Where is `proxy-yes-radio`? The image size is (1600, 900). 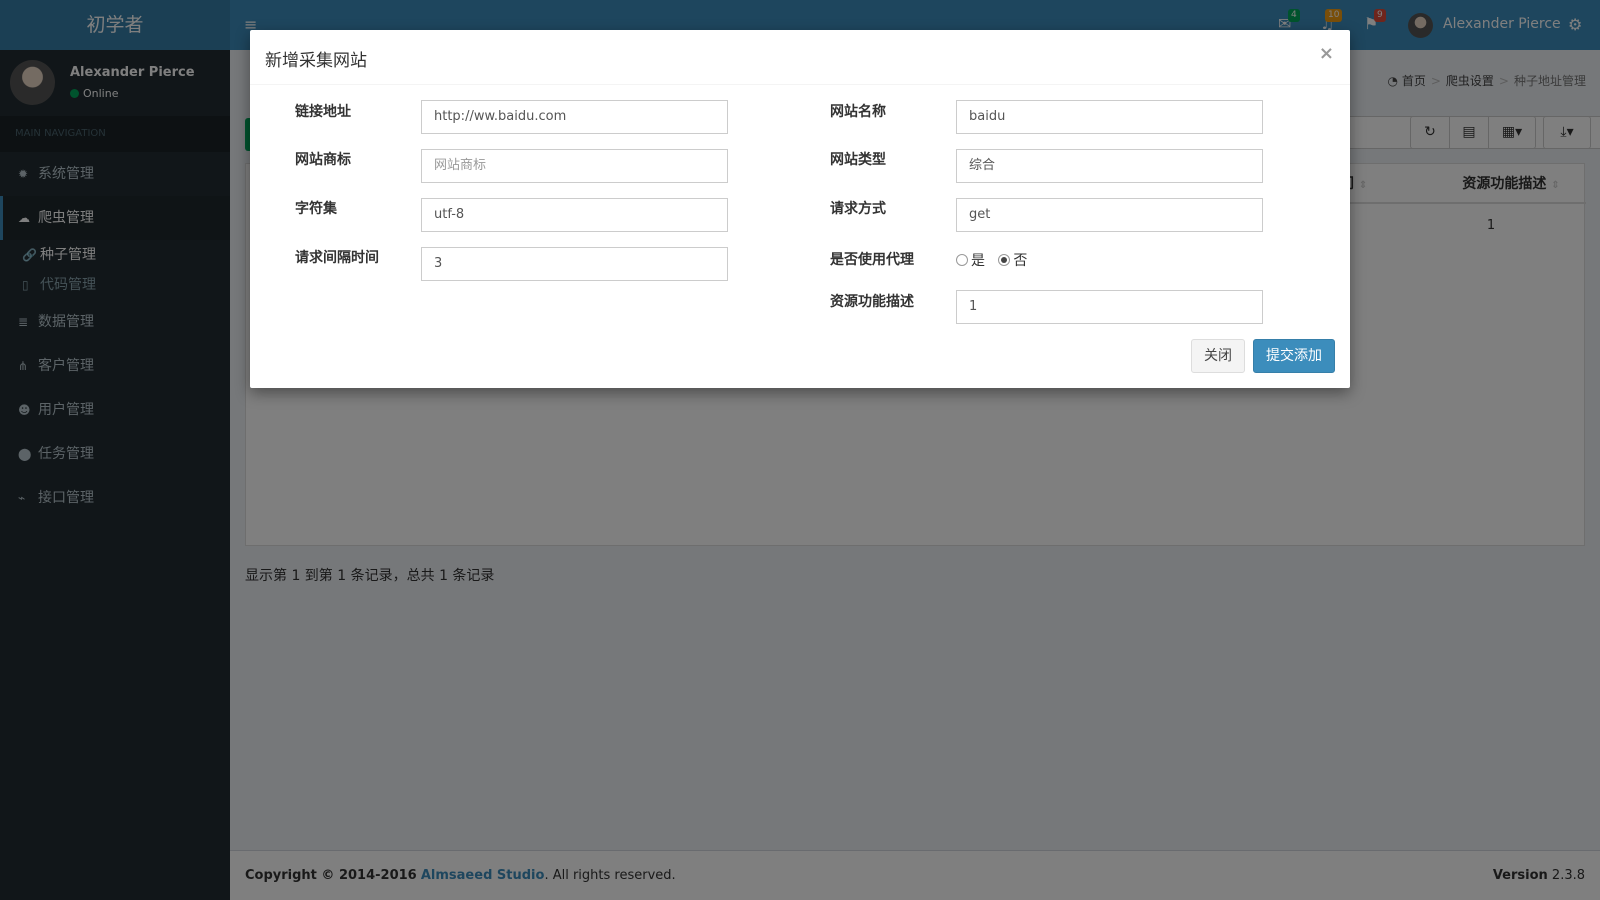 proxy-yes-radio is located at coordinates (962, 260).